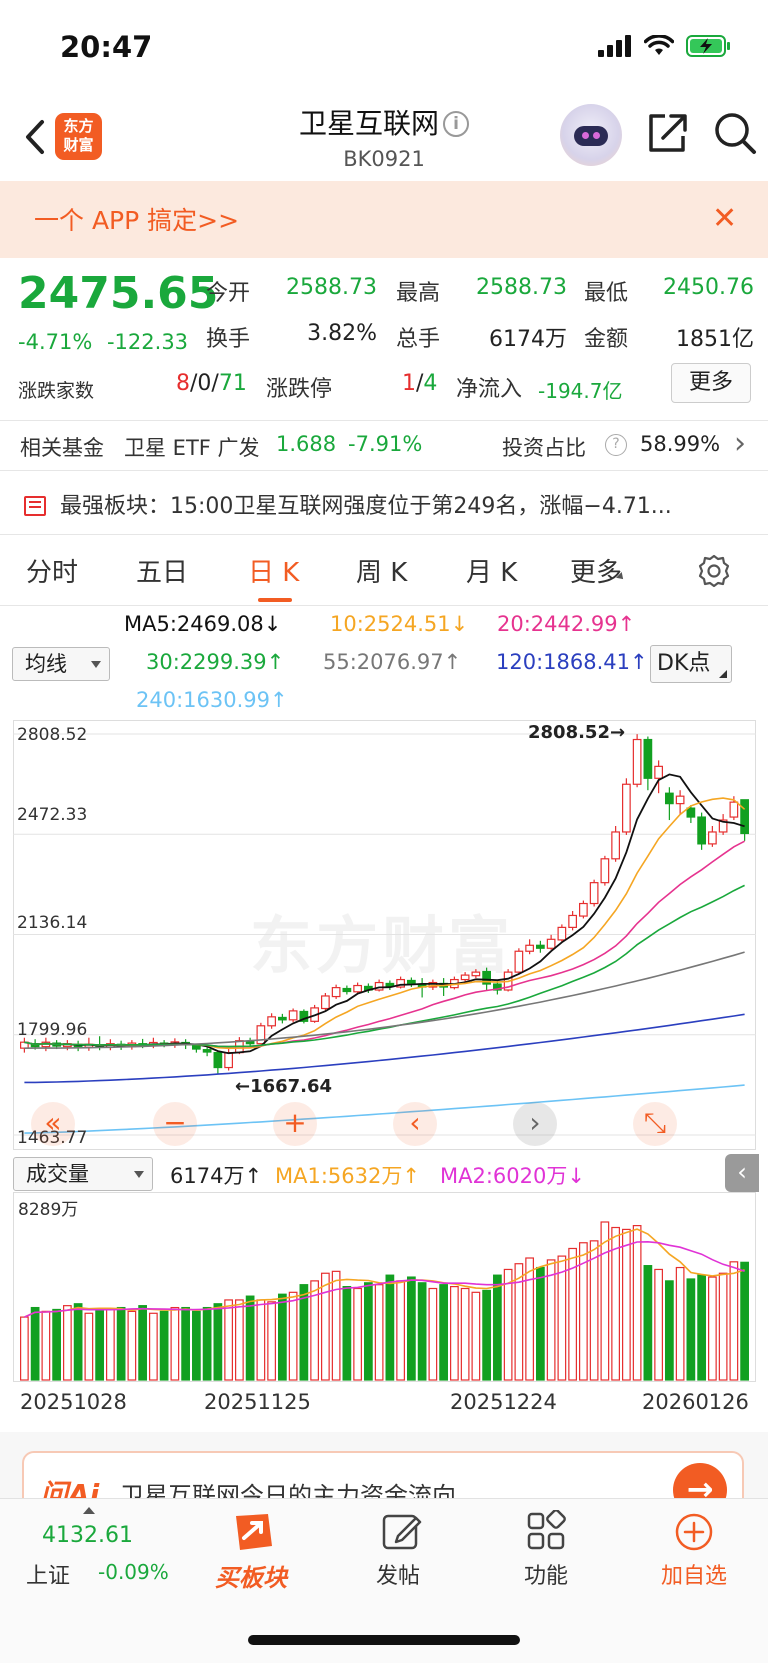  Describe the element at coordinates (215, 383) in the screenshot. I see `breadth-sep2: /` at that location.